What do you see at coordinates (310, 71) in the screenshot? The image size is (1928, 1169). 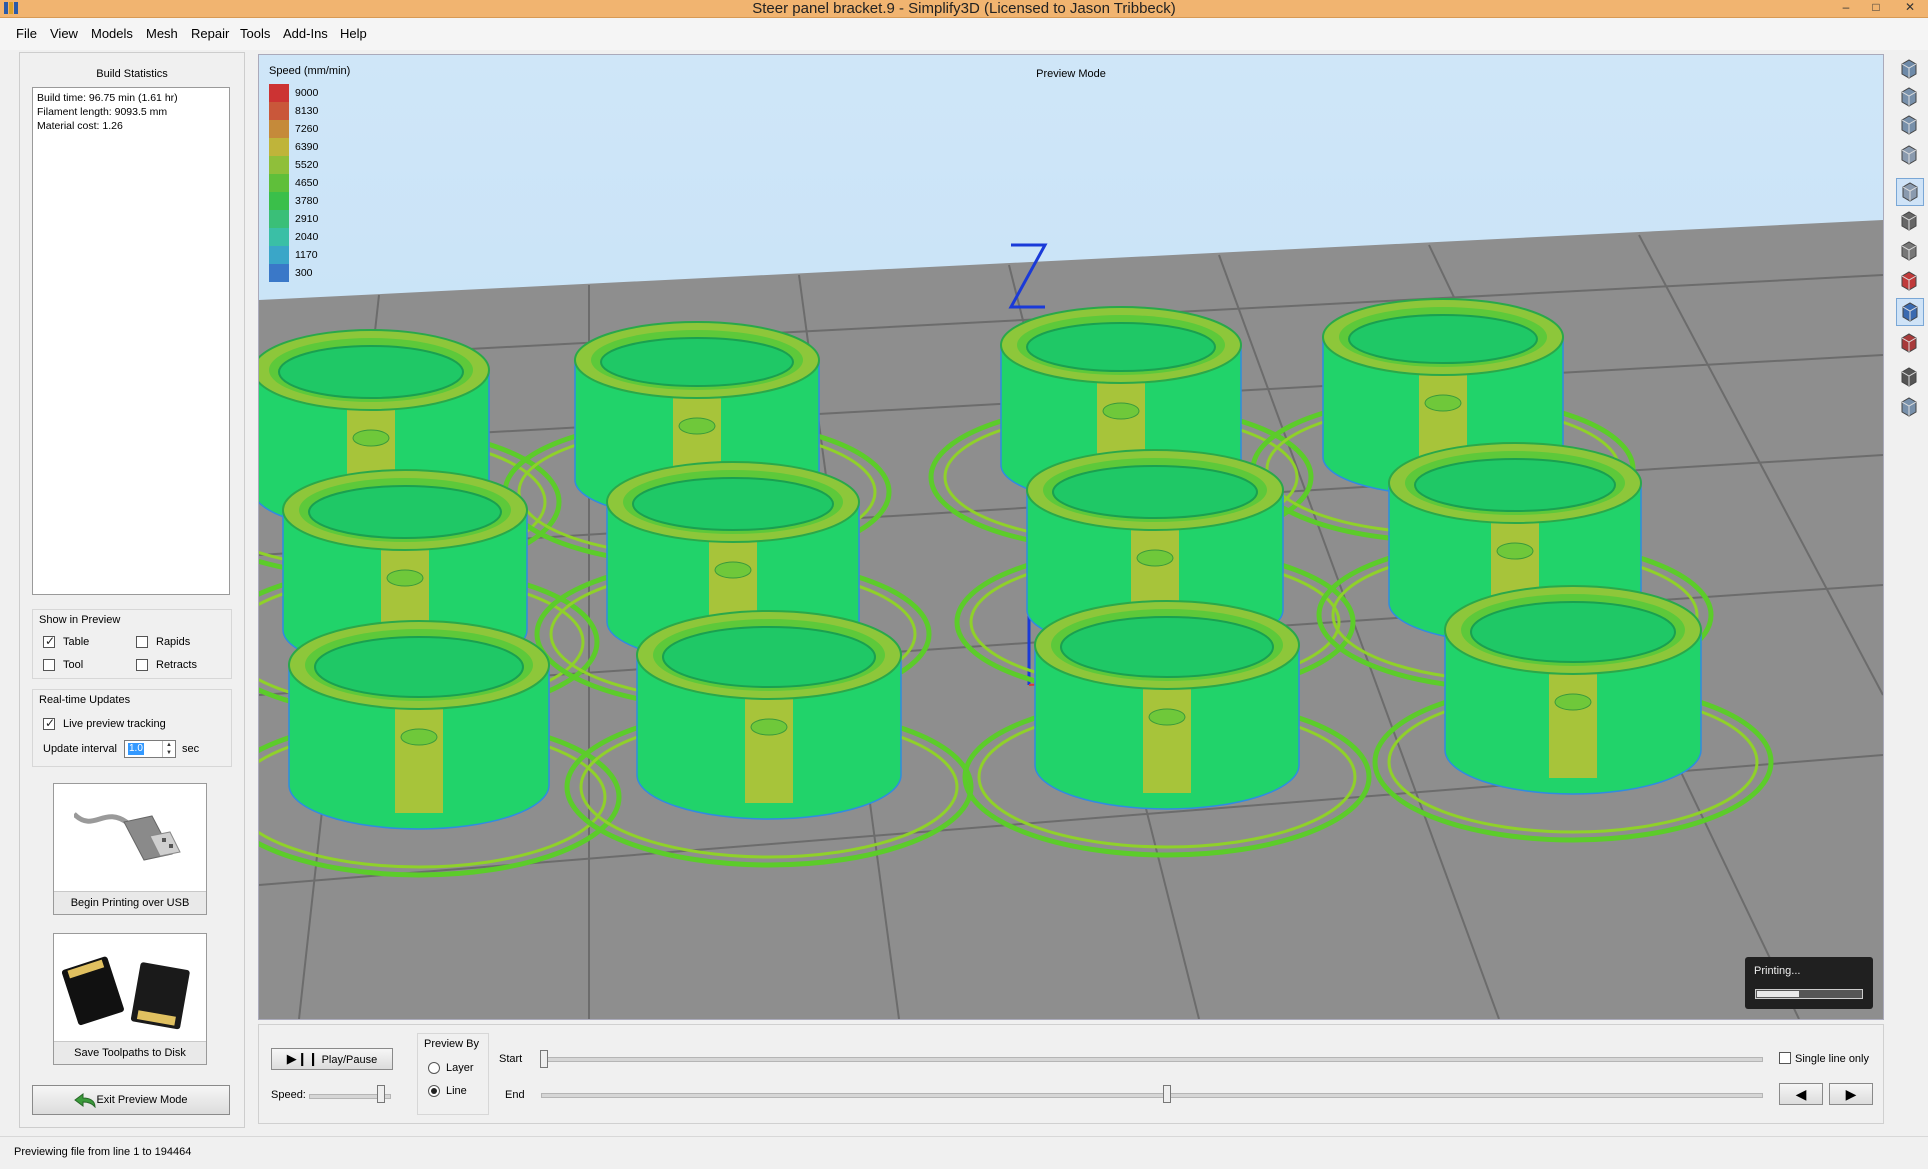 I see `legend-title: Speed (mm/min)` at bounding box center [310, 71].